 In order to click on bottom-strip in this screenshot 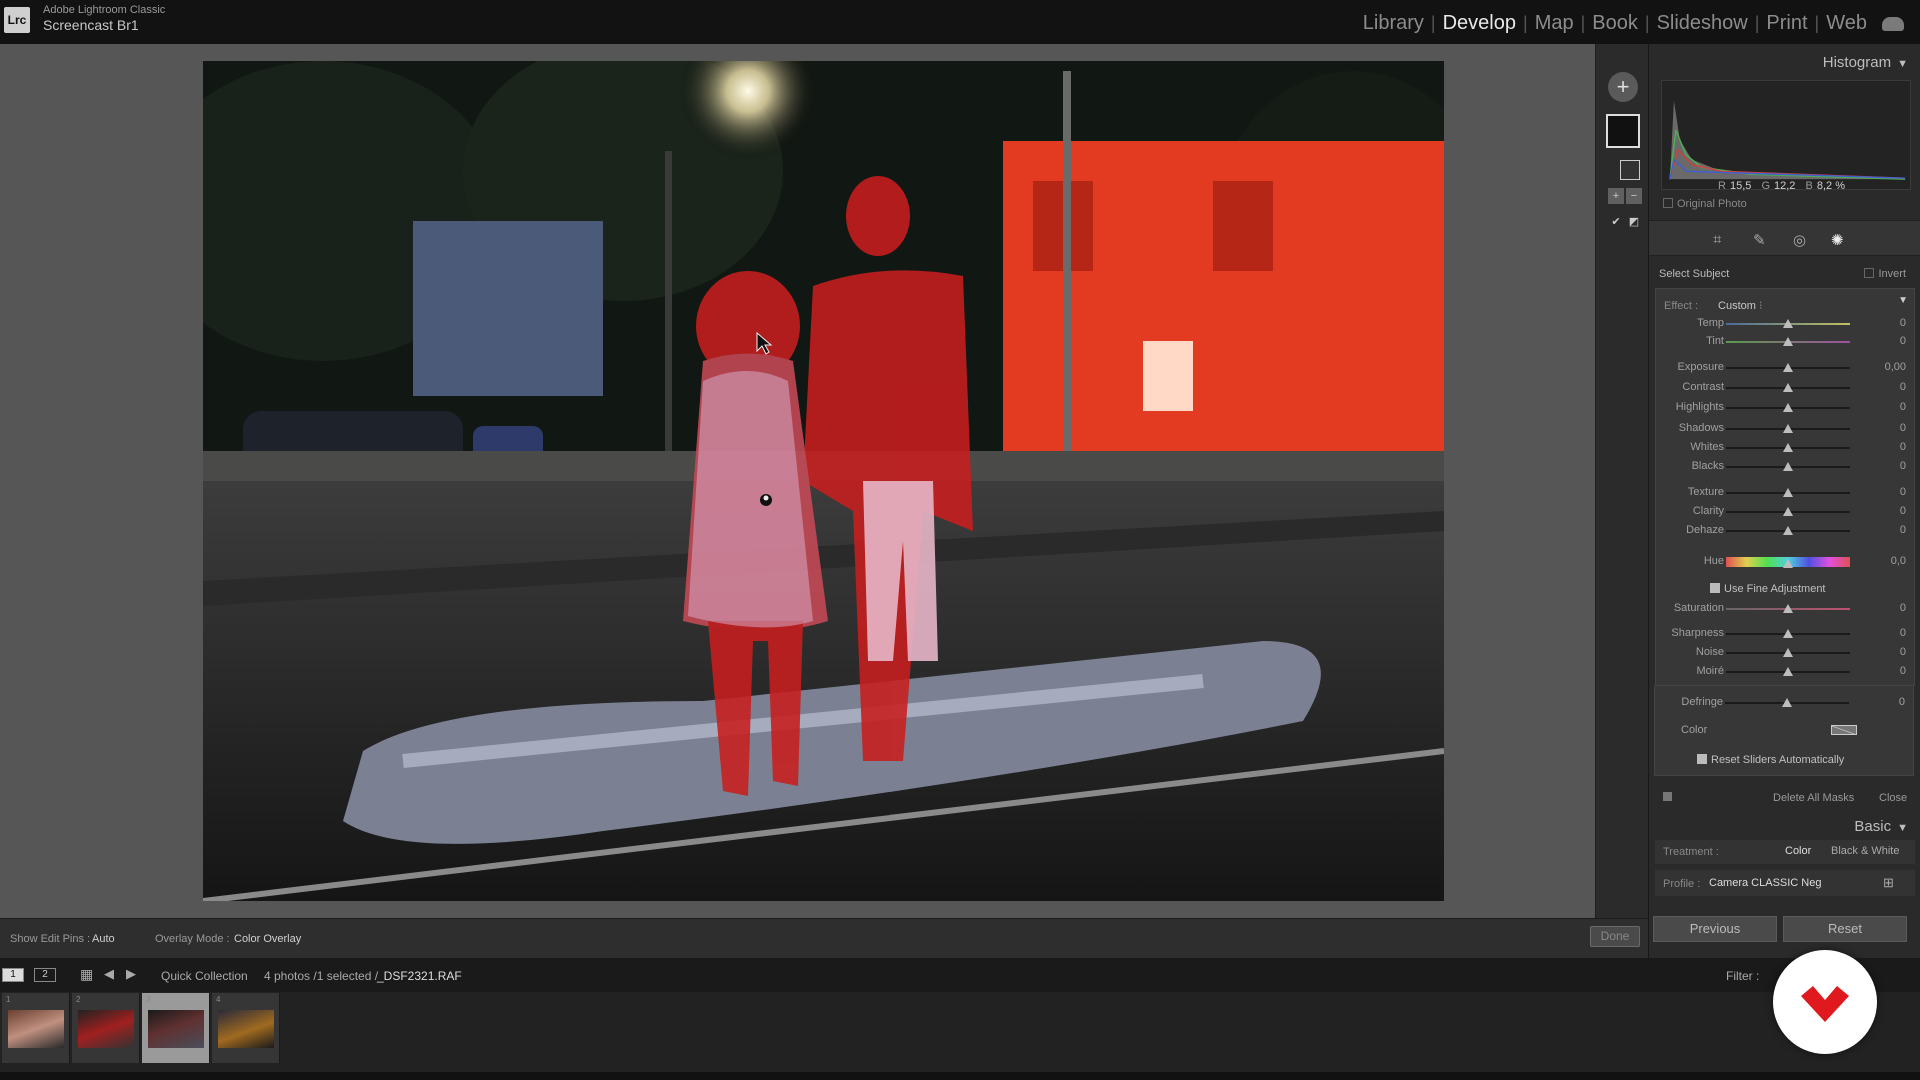, I will do `click(960, 1076)`.